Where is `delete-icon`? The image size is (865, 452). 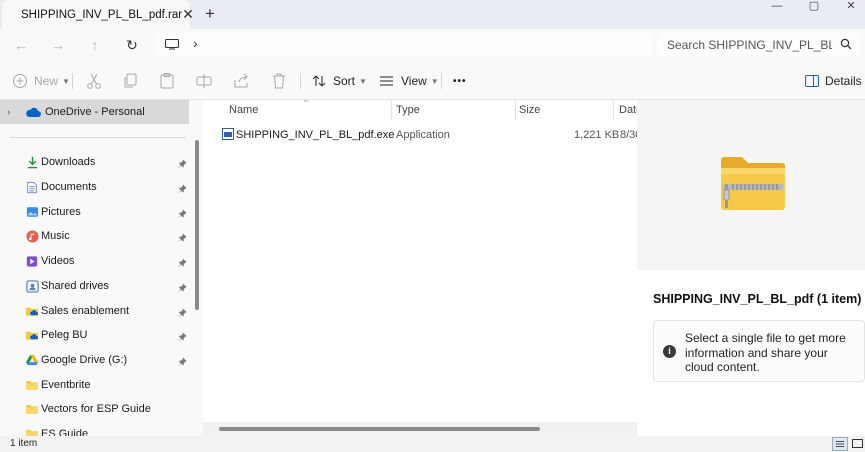
delete-icon is located at coordinates (279, 81).